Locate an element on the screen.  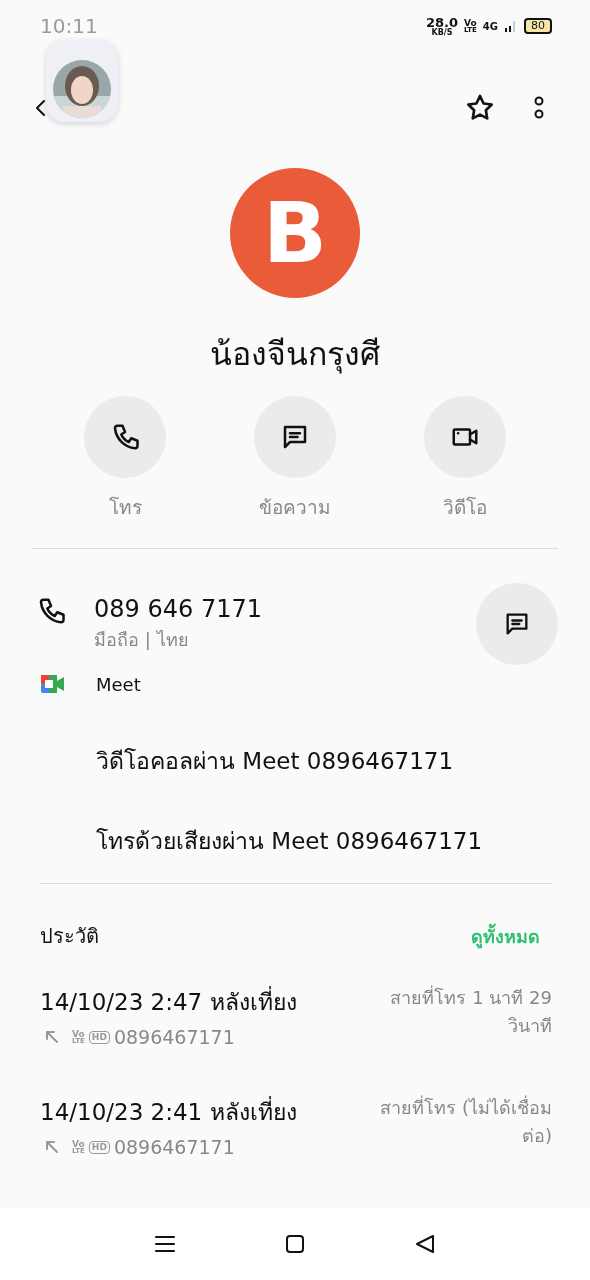
section-title: ประวัติ is located at coordinates (69, 936).